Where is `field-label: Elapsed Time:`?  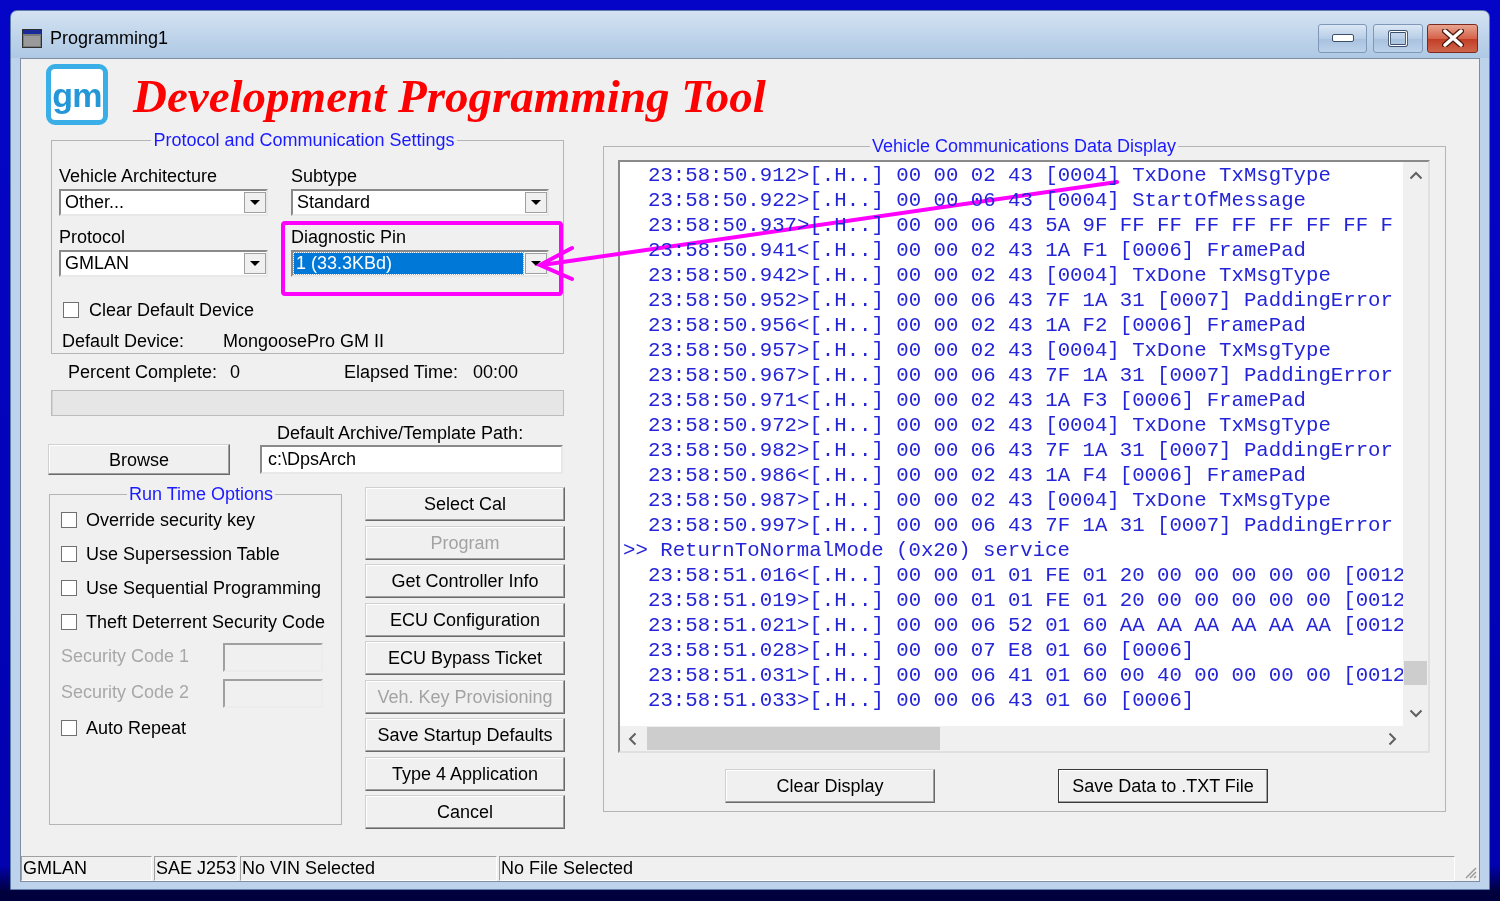 field-label: Elapsed Time: is located at coordinates (401, 372).